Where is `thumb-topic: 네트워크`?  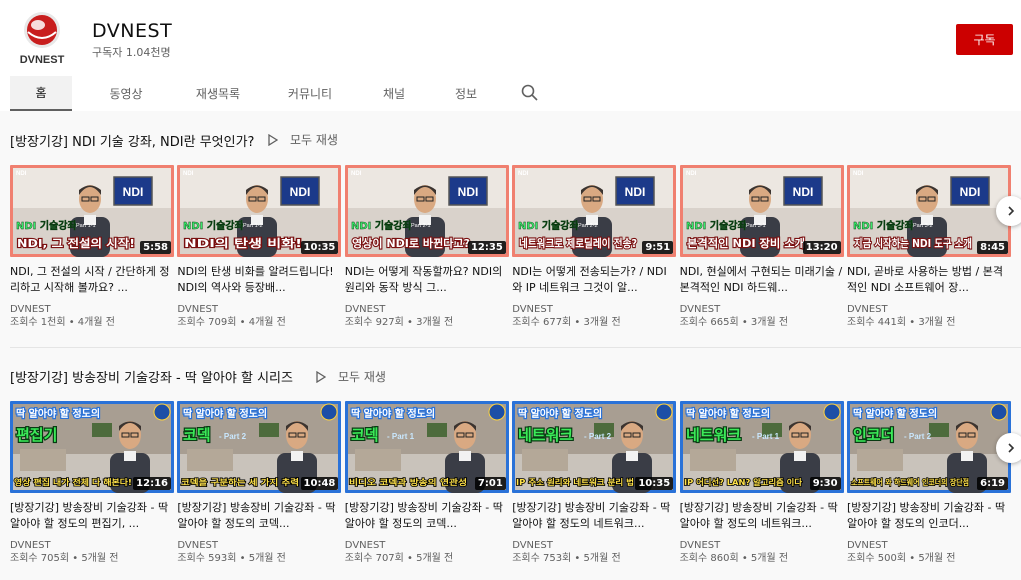
thumb-topic: 네트워크 is located at coordinates (545, 435).